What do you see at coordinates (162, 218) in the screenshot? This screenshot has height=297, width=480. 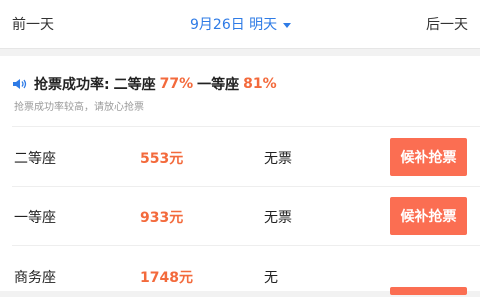 I see `seat-price: 933元` at bounding box center [162, 218].